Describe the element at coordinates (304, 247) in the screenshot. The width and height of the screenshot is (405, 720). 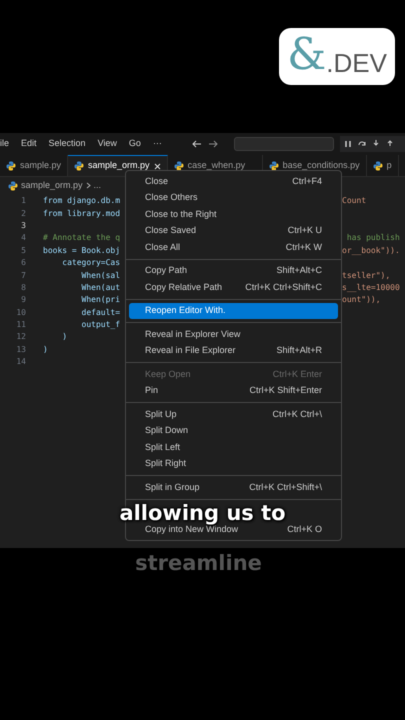
I see `menu-item-shortcut: Ctrl+K W` at that location.